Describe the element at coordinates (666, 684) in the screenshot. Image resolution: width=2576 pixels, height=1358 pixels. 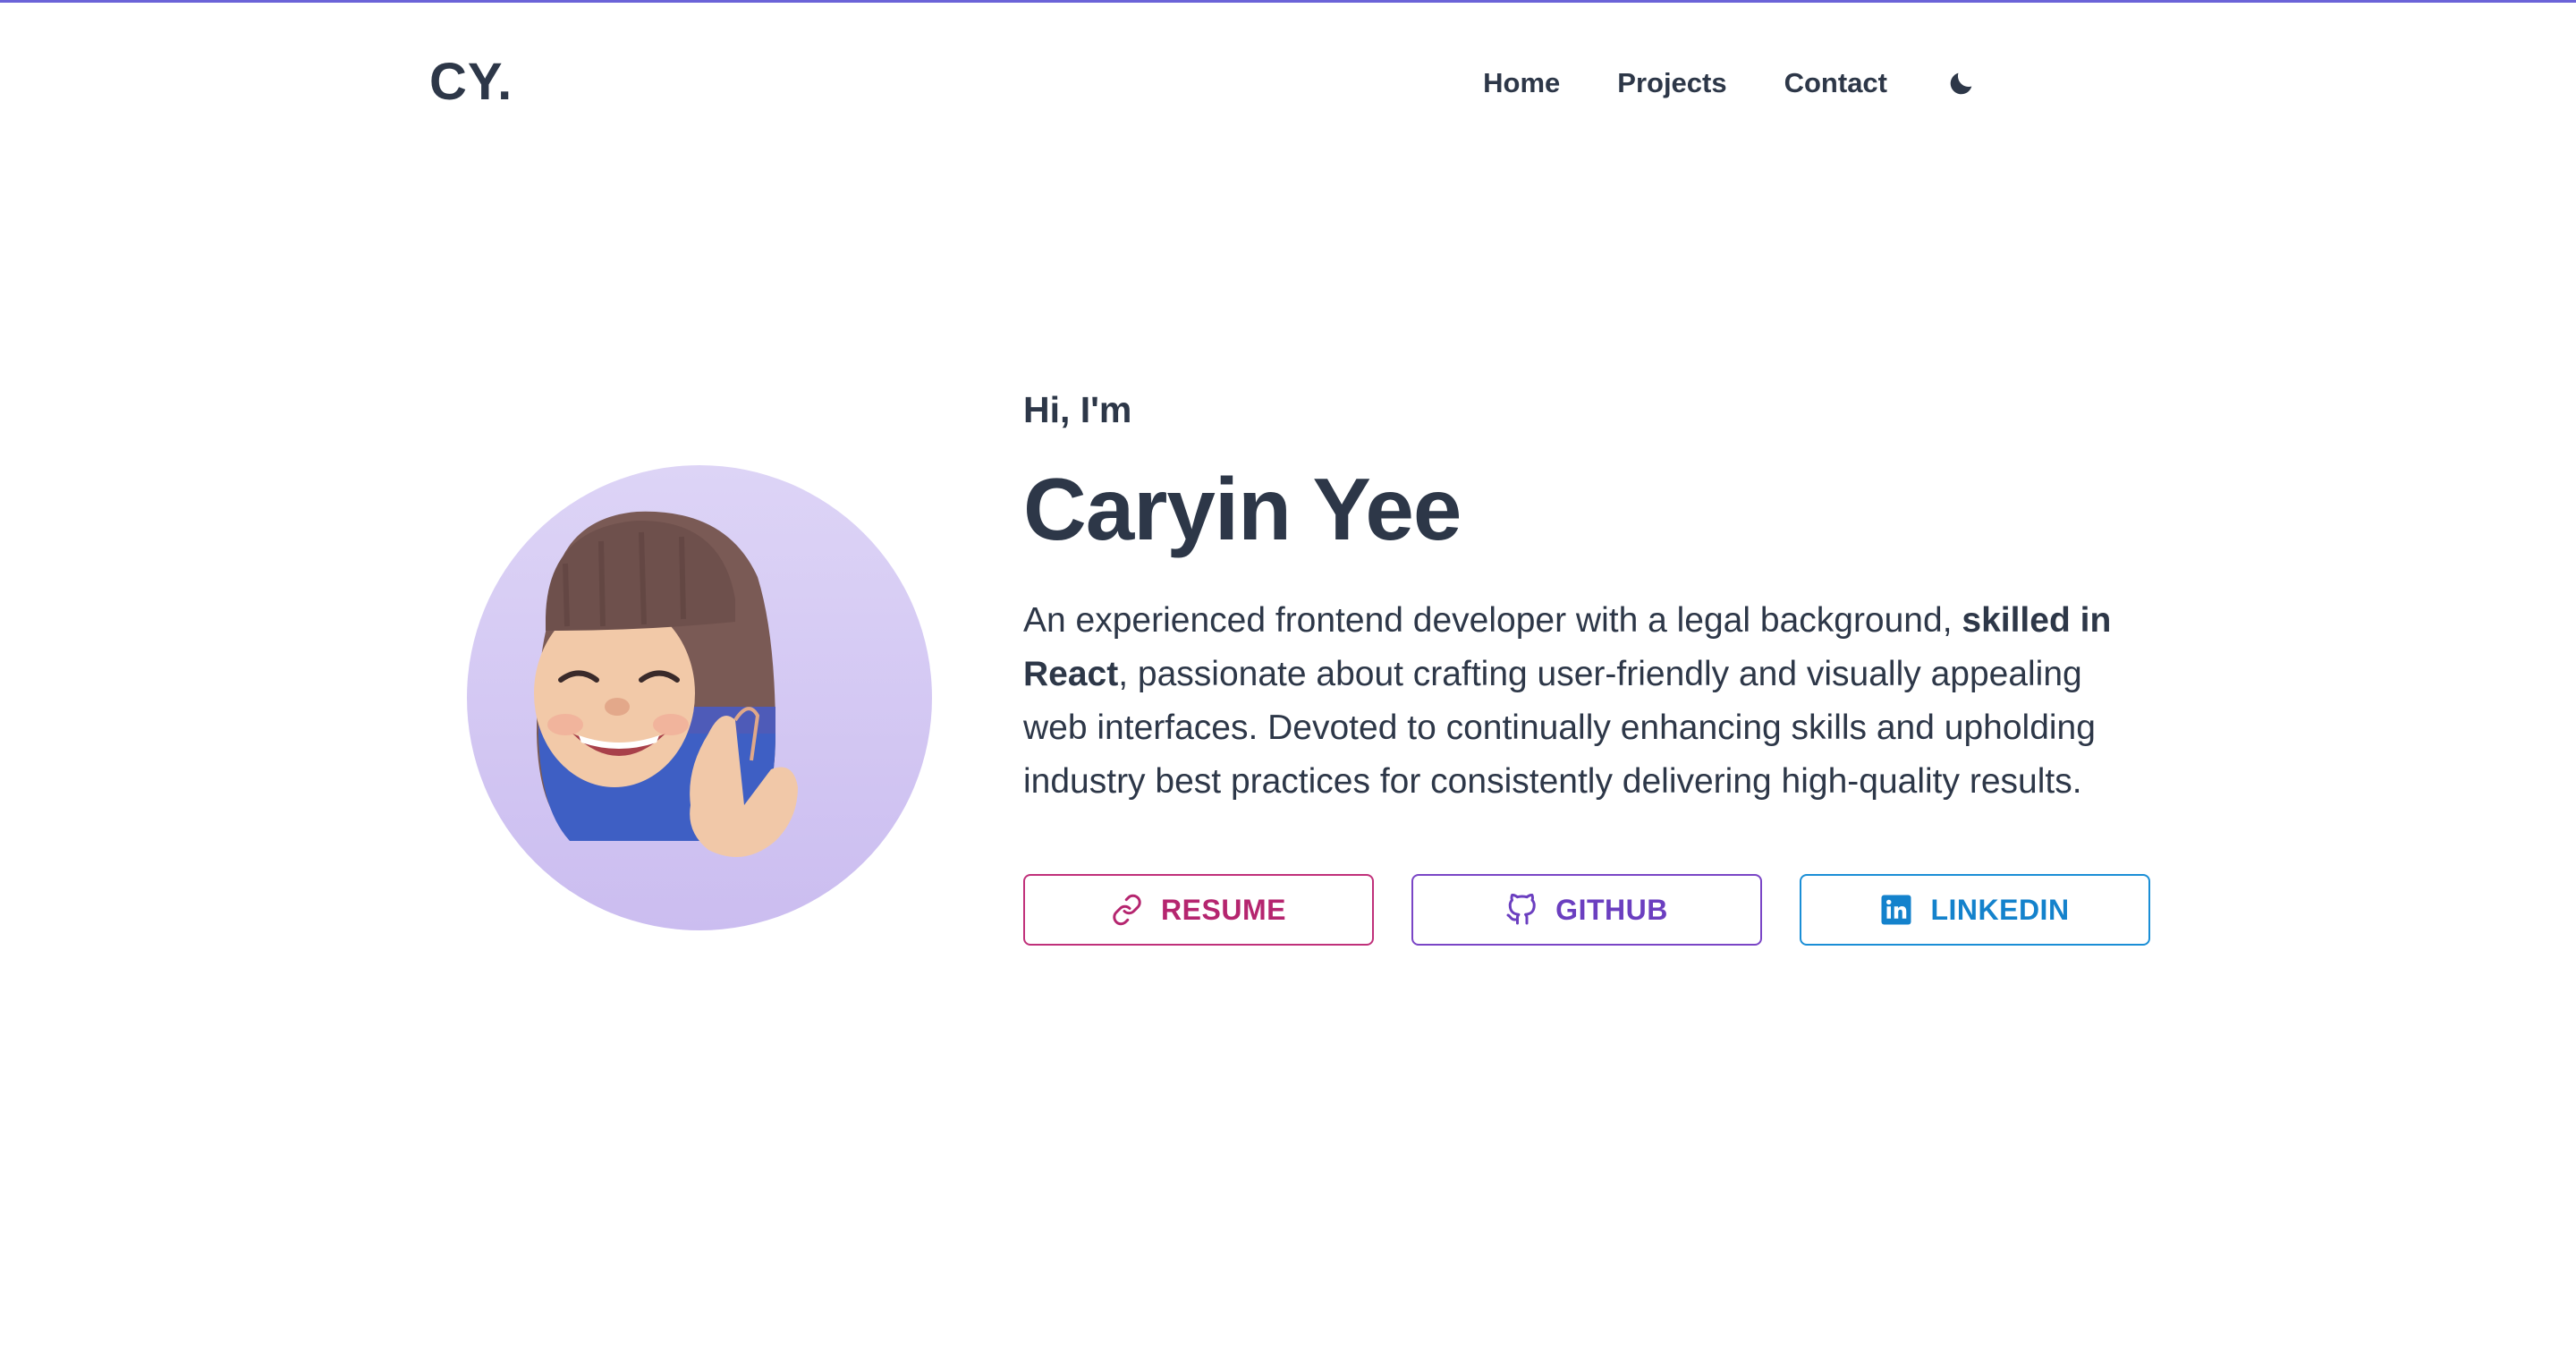
I see `memoji-avatar` at that location.